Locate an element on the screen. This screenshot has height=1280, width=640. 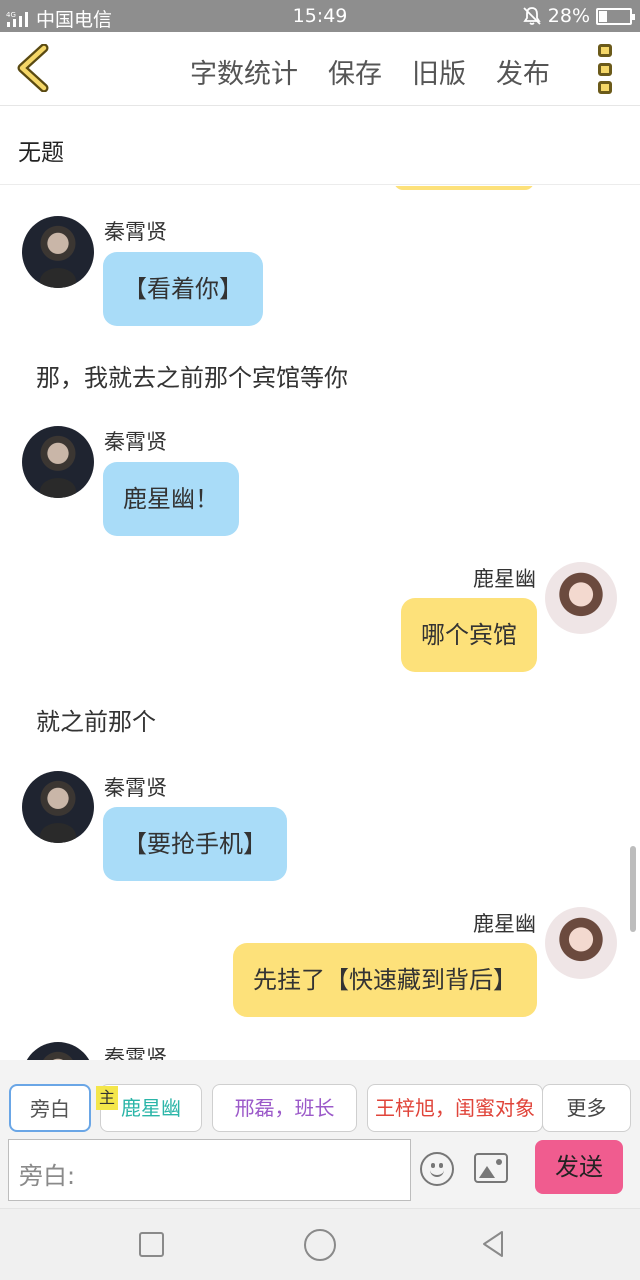
role-chip-wang: 王梓旭，闺蜜对象 is located at coordinates (455, 1108).